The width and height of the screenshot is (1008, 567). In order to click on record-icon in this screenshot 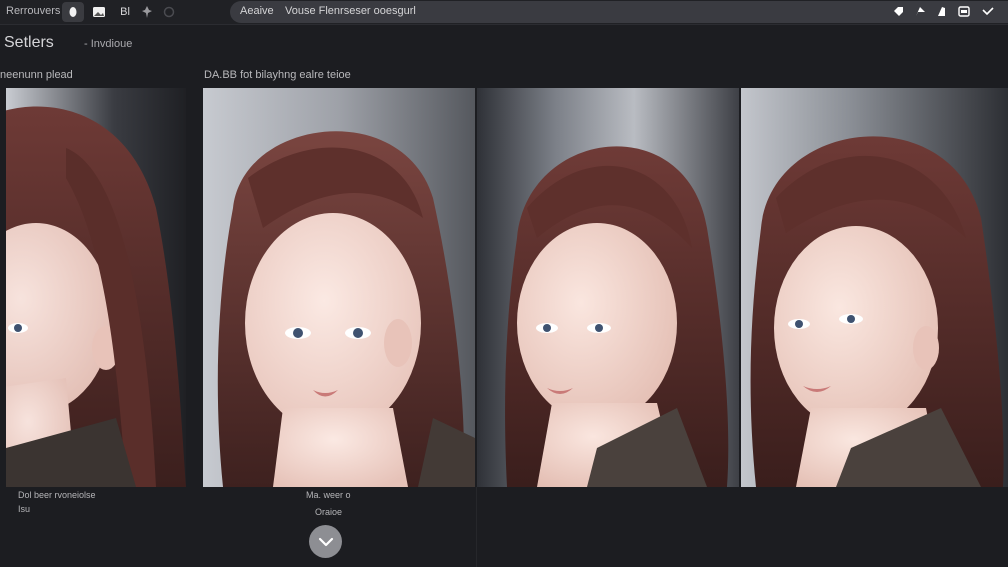, I will do `click(73, 12)`.